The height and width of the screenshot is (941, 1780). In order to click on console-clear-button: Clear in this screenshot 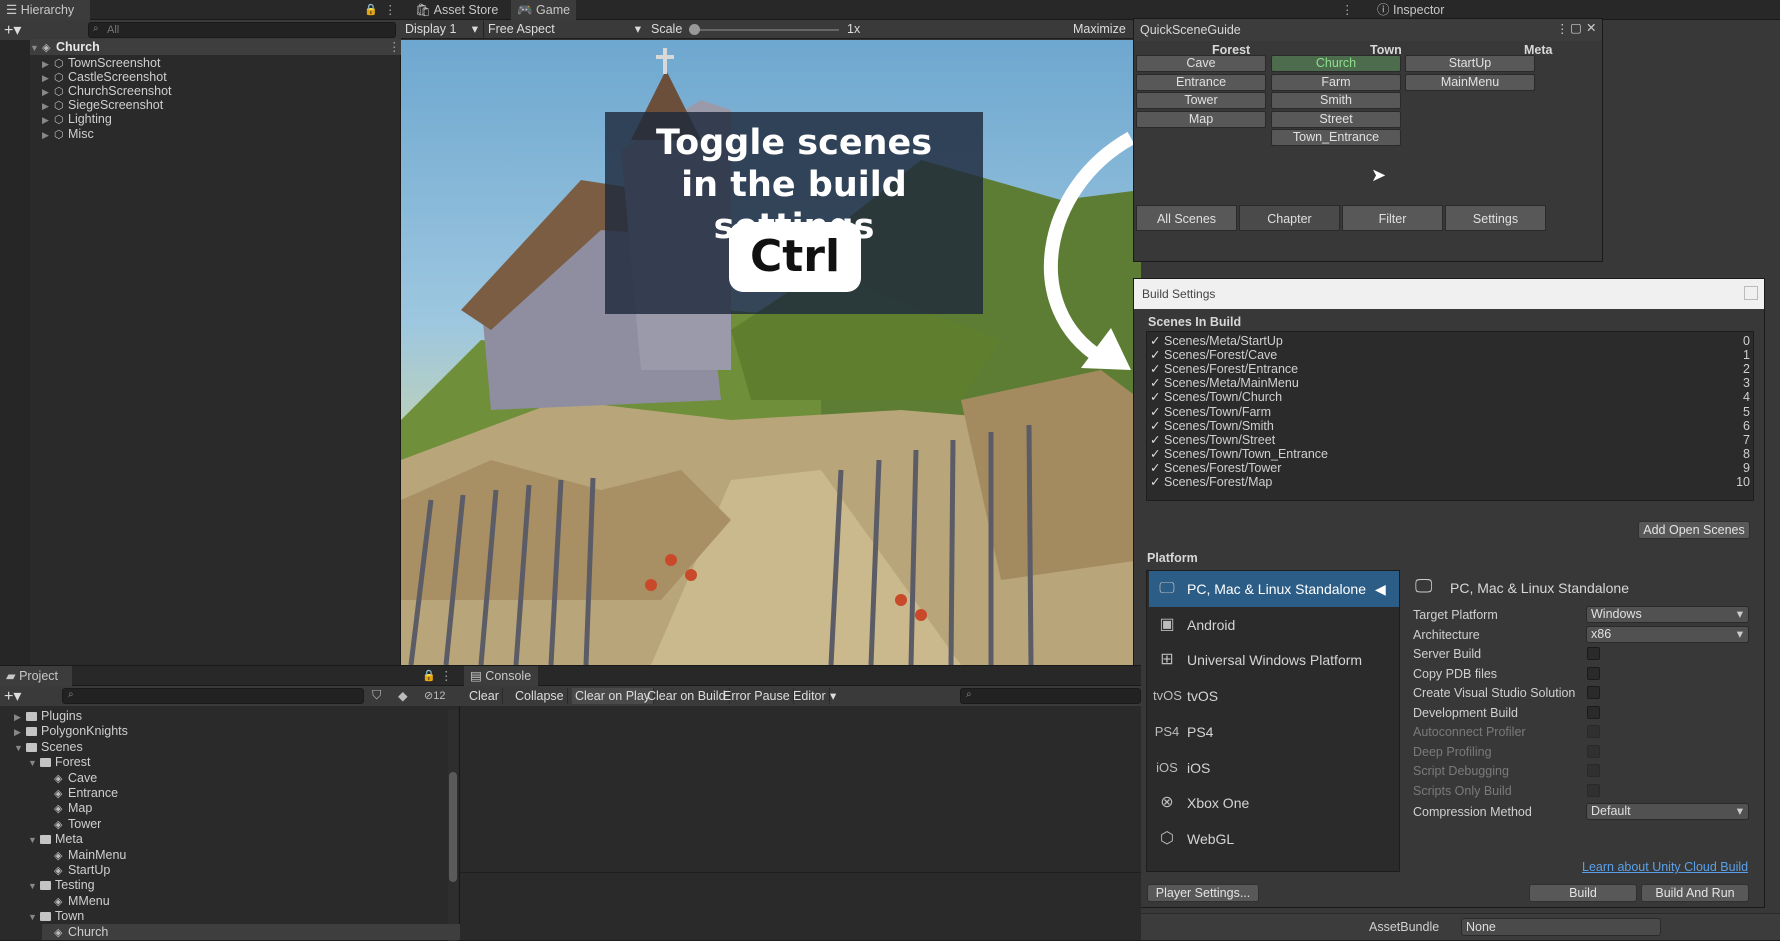, I will do `click(484, 696)`.